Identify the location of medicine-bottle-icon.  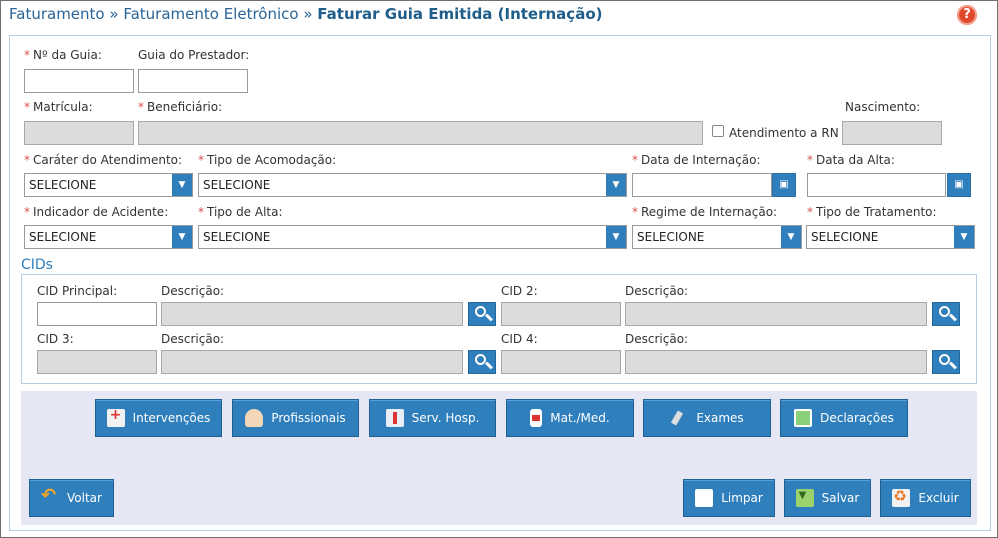
(536, 418).